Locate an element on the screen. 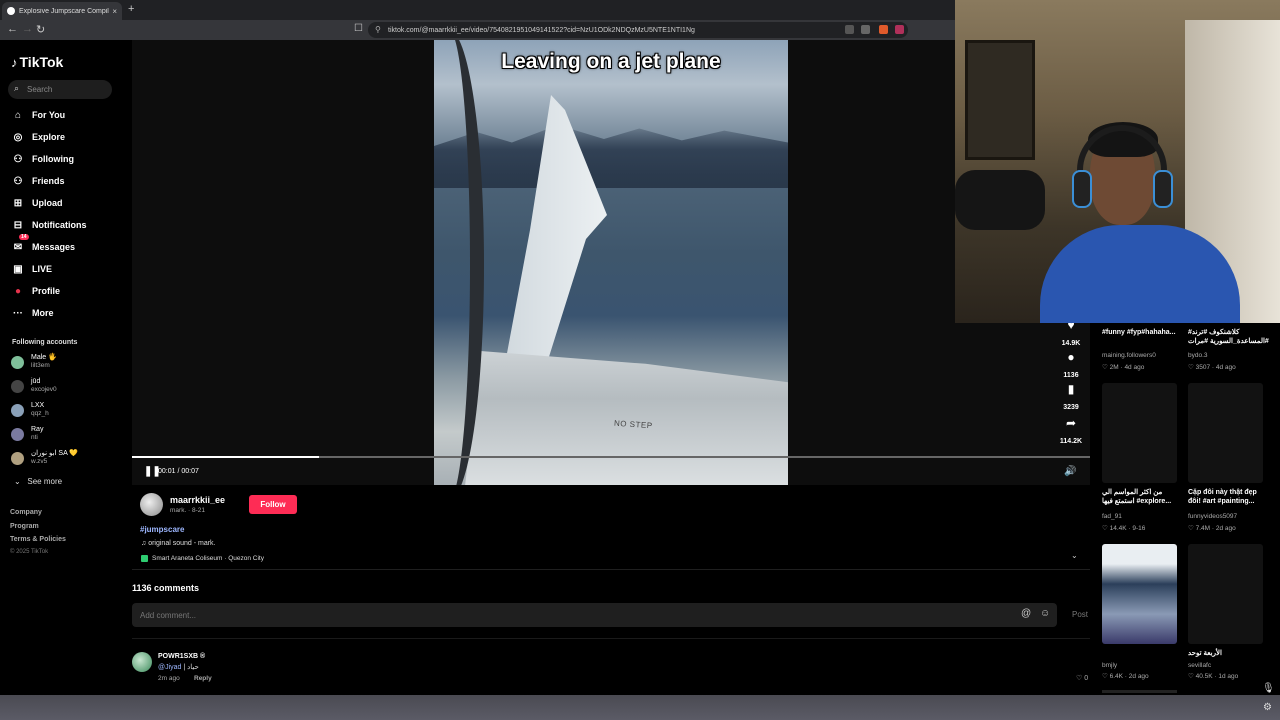  sidebar-item-profile: ● Profile is located at coordinates (36, 291).